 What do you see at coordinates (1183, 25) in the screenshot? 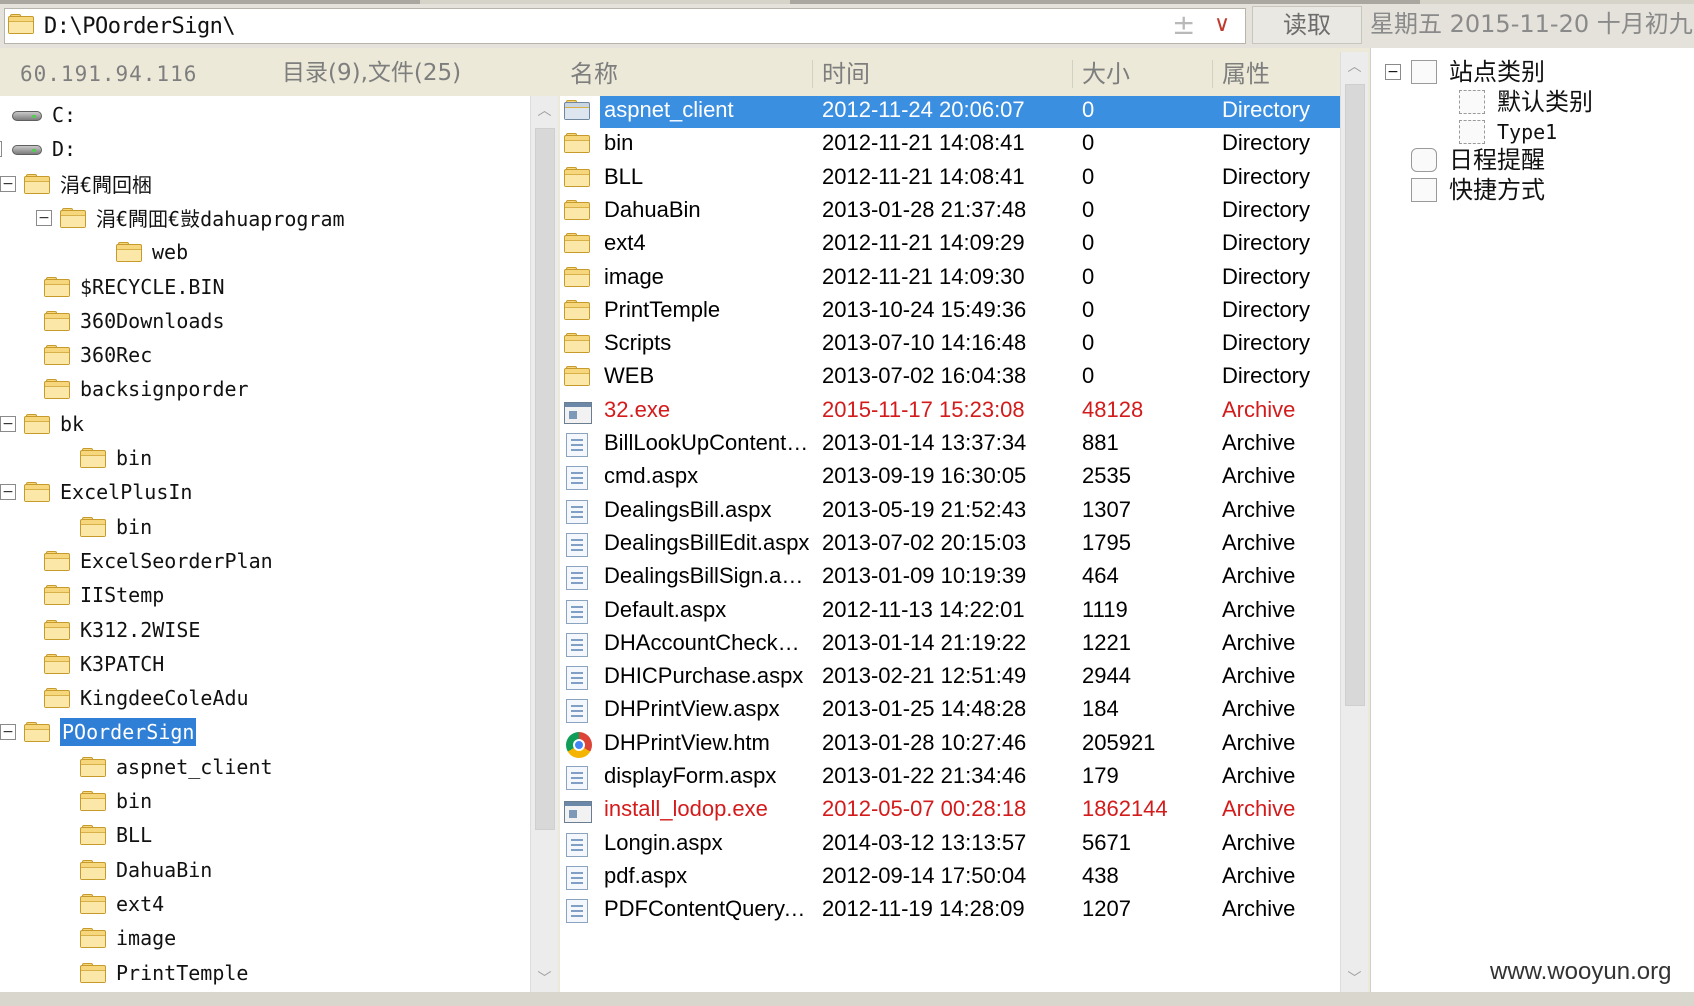
I see `plus-icon: ±` at bounding box center [1183, 25].